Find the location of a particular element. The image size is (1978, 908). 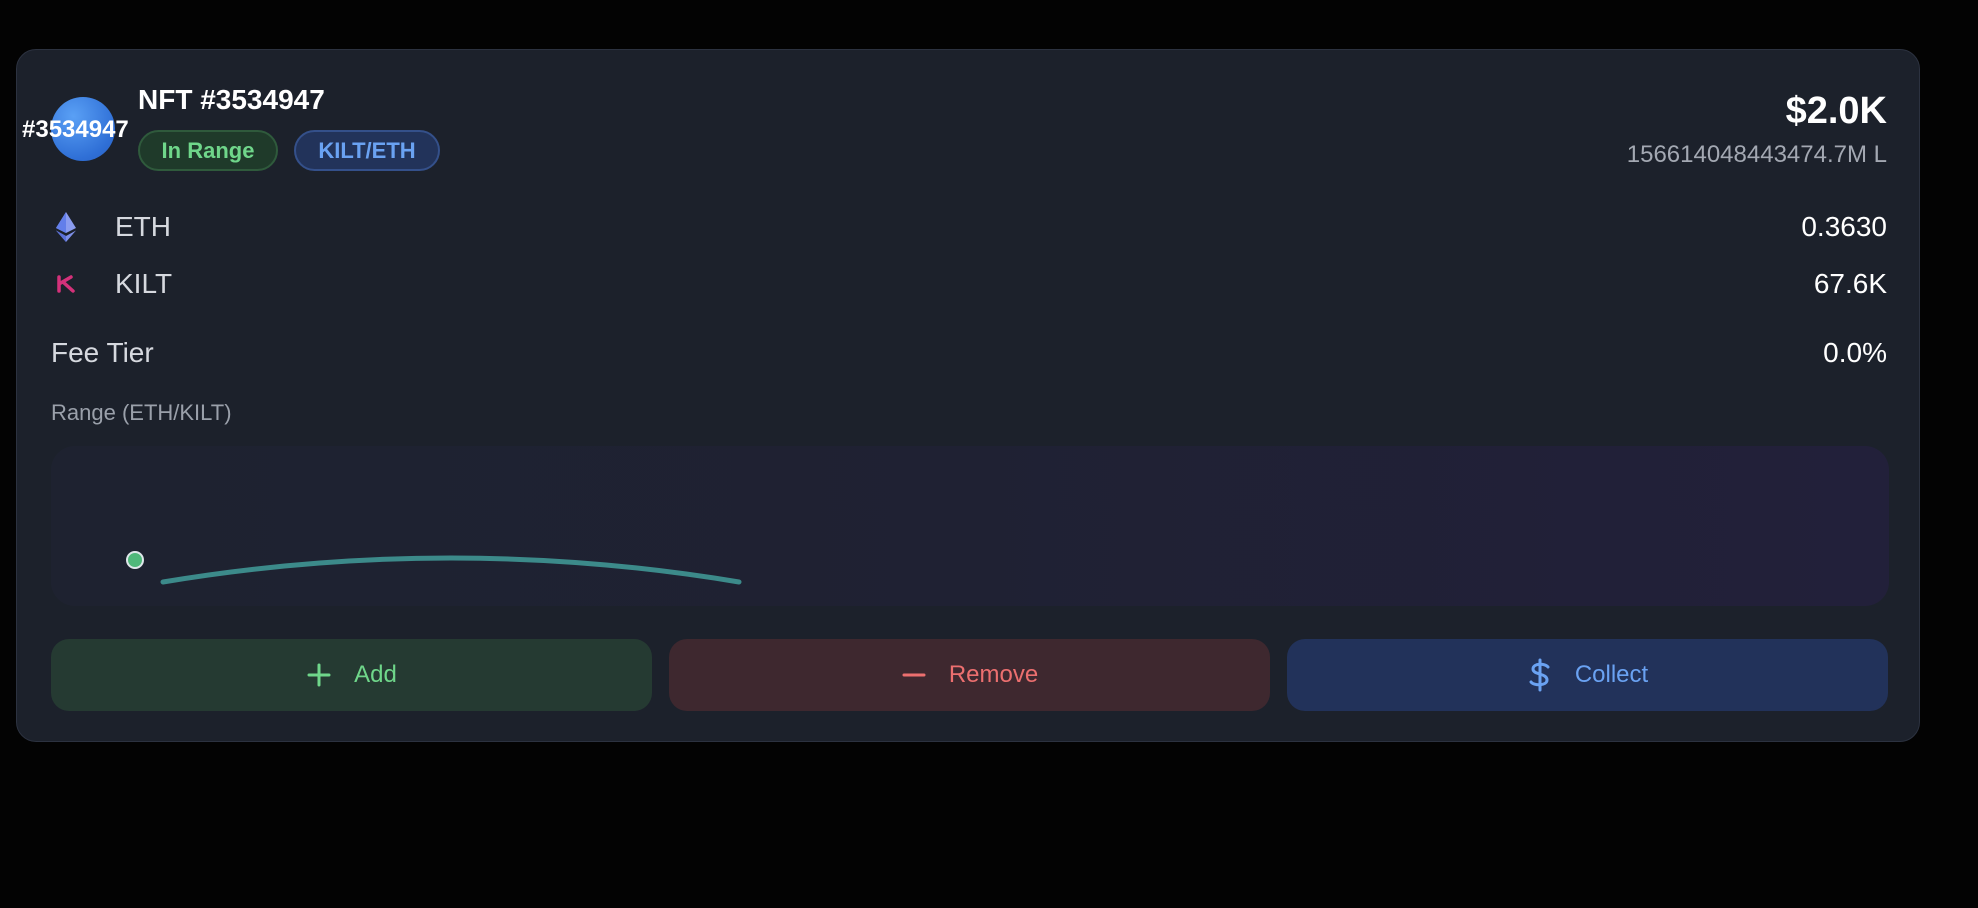

current-price-marker is located at coordinates (135, 560).